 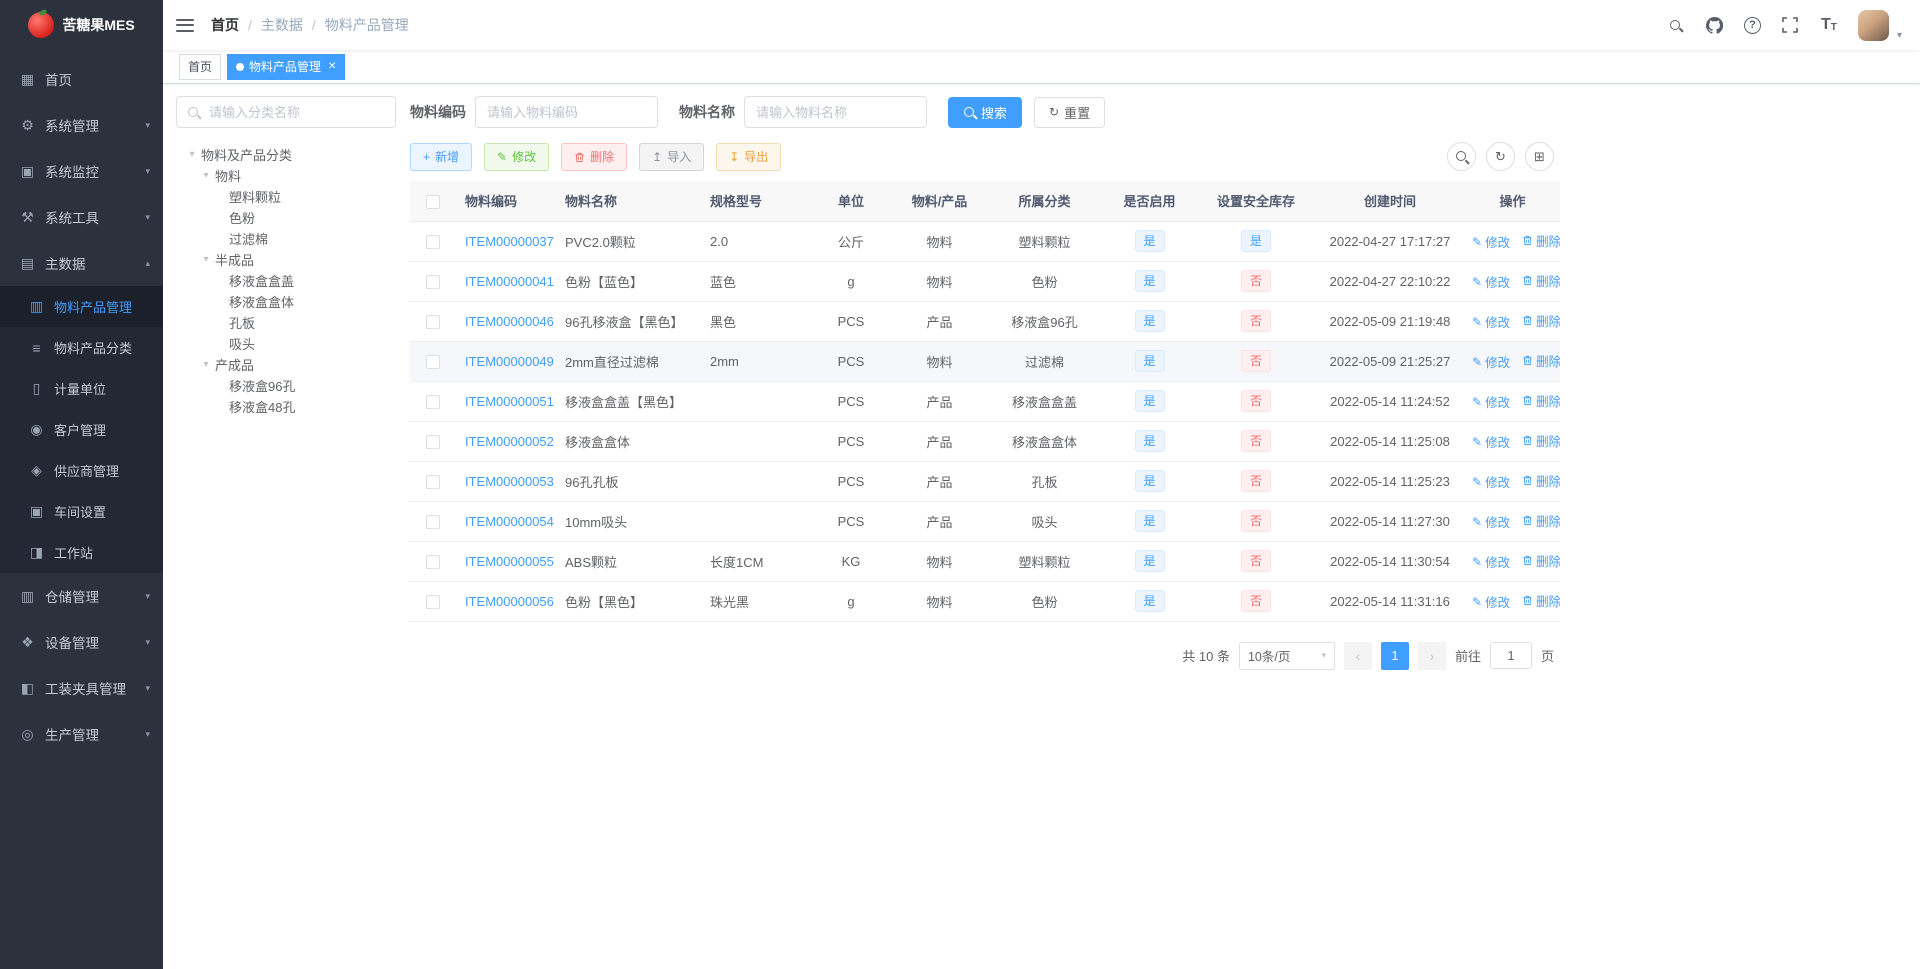 I want to click on page-size-select: 10条/页 ▾, so click(x=1286, y=655).